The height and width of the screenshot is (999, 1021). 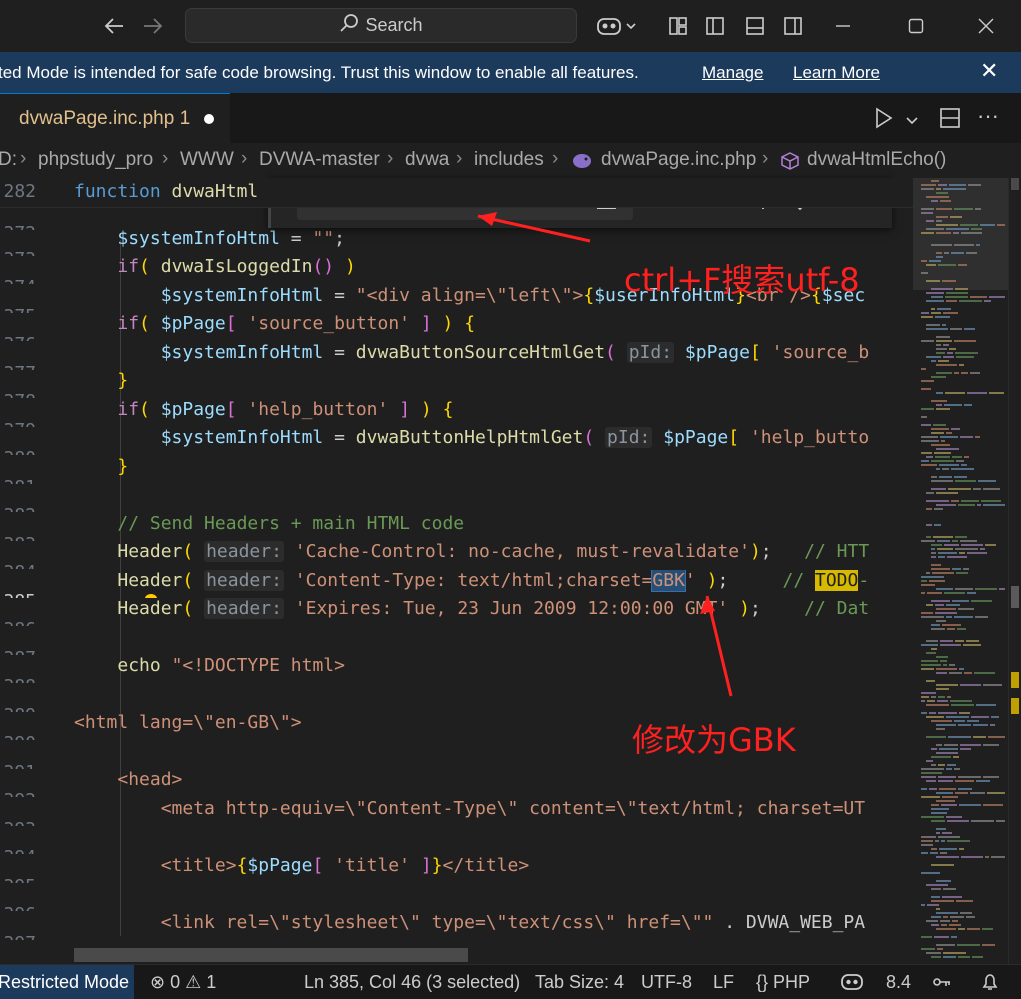 What do you see at coordinates (456, 193) in the screenshot?
I see `sticky-scroll-line: 282 function dvwaHtml` at bounding box center [456, 193].